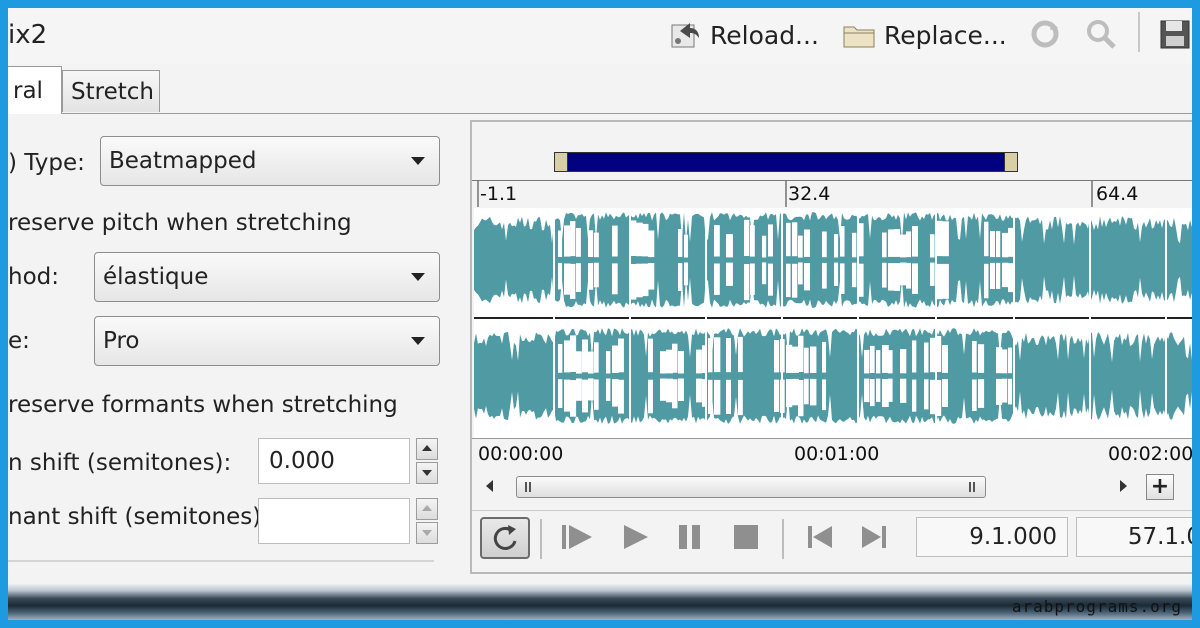  Describe the element at coordinates (1160, 487) in the screenshot. I see `zoom-in-button: +` at that location.